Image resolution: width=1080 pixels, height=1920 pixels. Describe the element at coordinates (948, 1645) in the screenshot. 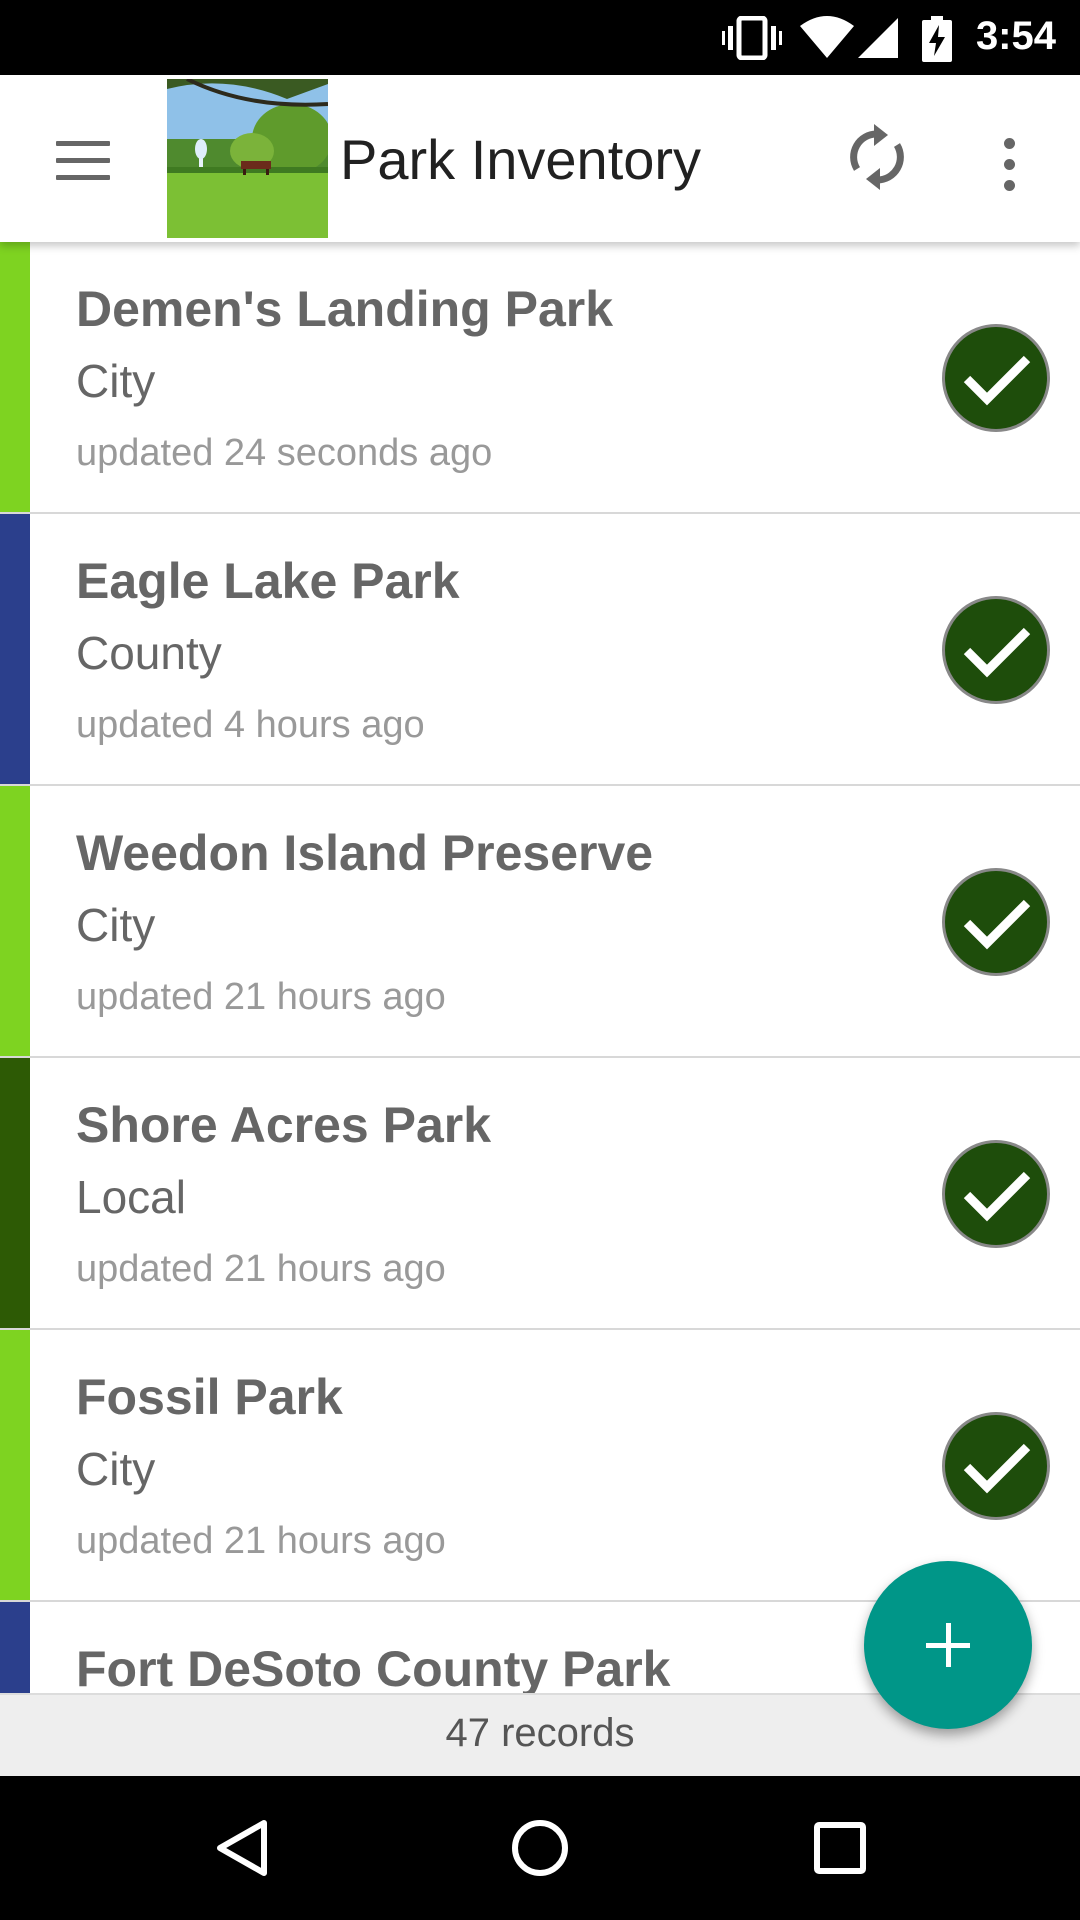

I see `add-record-button` at that location.